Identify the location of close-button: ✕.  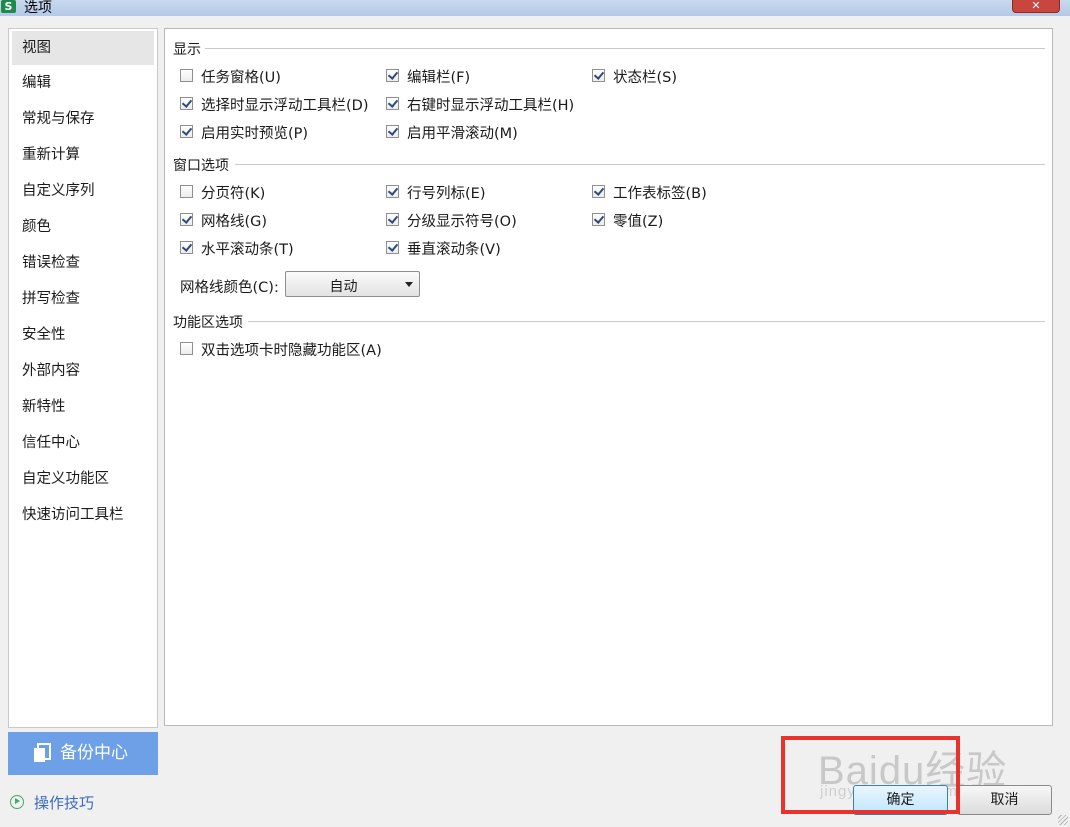
(1036, 6).